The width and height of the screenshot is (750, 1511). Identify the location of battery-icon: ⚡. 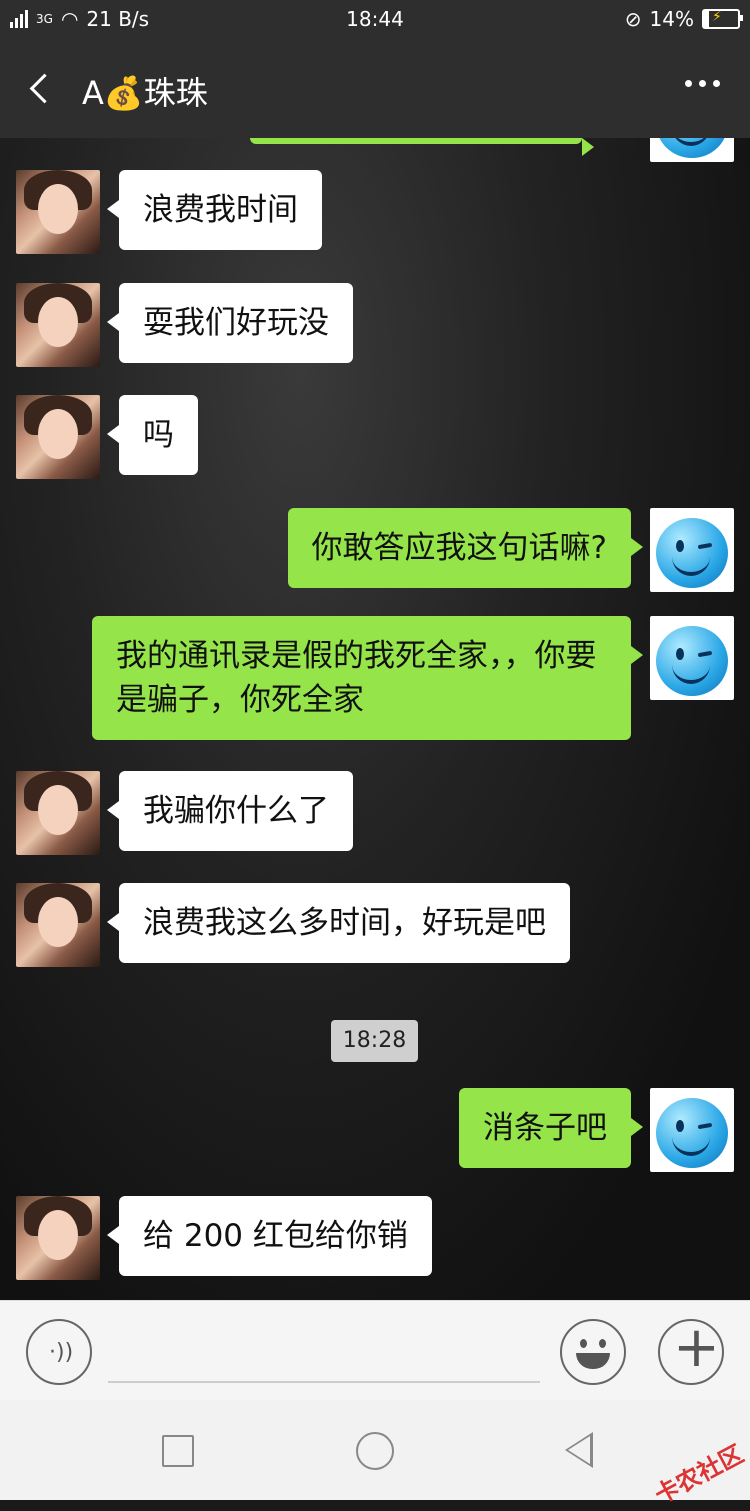
(722, 19).